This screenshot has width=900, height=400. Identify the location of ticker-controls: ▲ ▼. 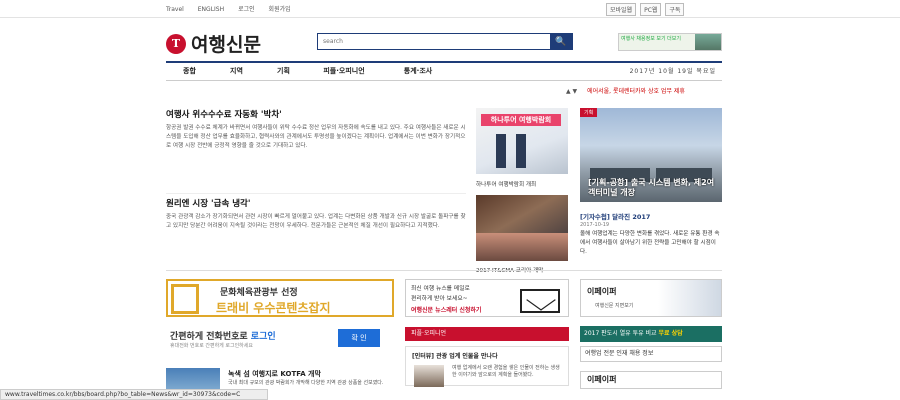
(571, 91).